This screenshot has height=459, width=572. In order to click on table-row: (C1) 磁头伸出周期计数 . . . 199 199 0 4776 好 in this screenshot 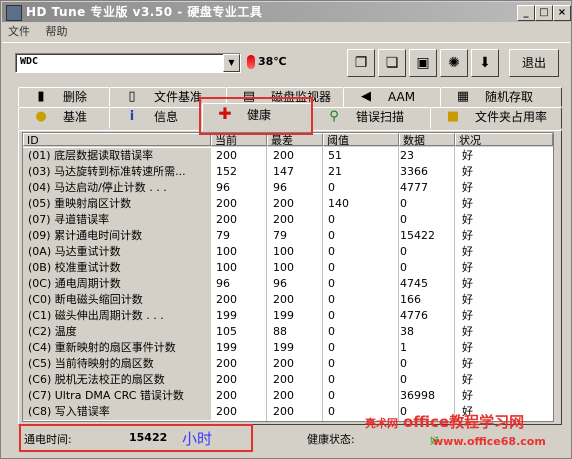, I will do `click(288, 316)`.